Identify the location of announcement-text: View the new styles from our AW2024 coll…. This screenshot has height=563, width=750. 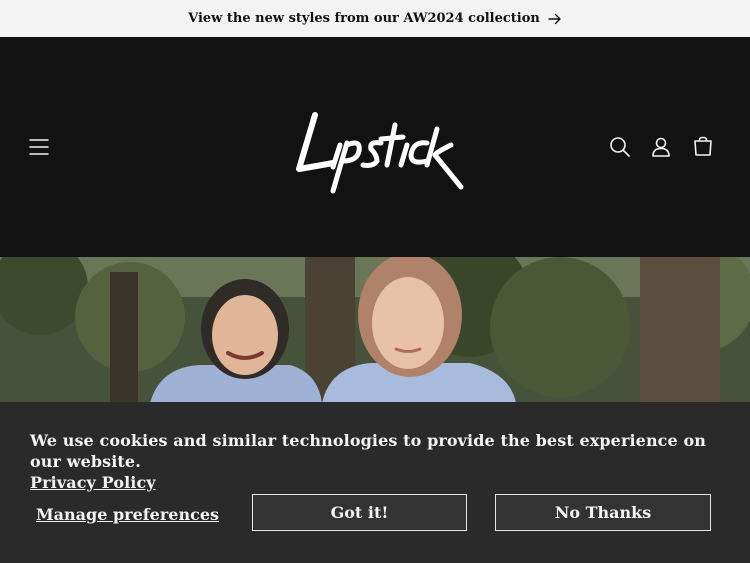
(364, 18).